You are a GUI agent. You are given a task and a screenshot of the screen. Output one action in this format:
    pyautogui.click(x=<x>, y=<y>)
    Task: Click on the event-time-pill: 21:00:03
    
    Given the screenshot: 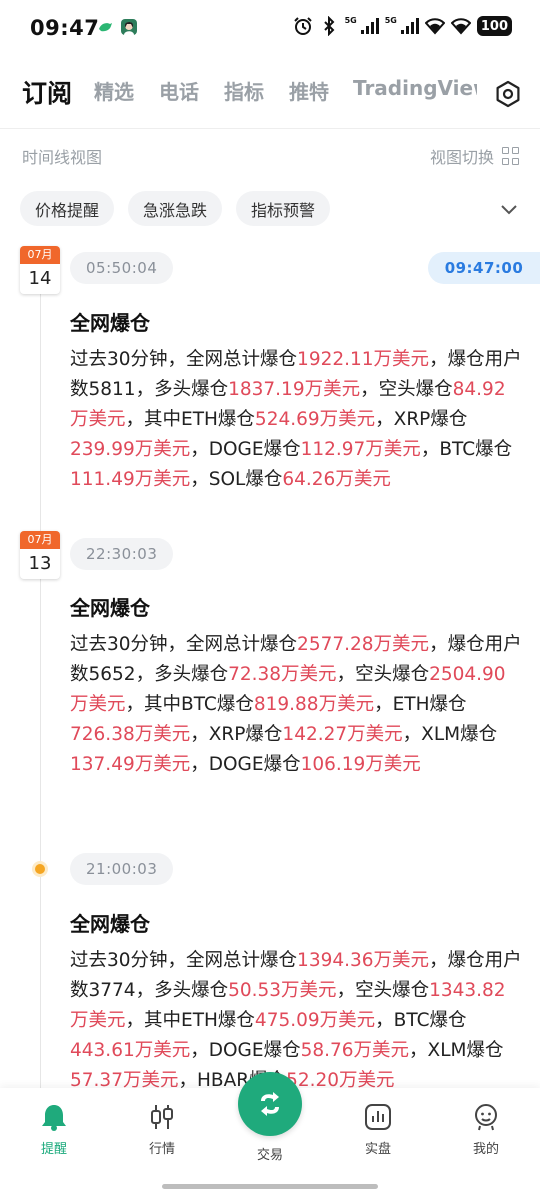 What is the action you would take?
    pyautogui.click(x=122, y=869)
    